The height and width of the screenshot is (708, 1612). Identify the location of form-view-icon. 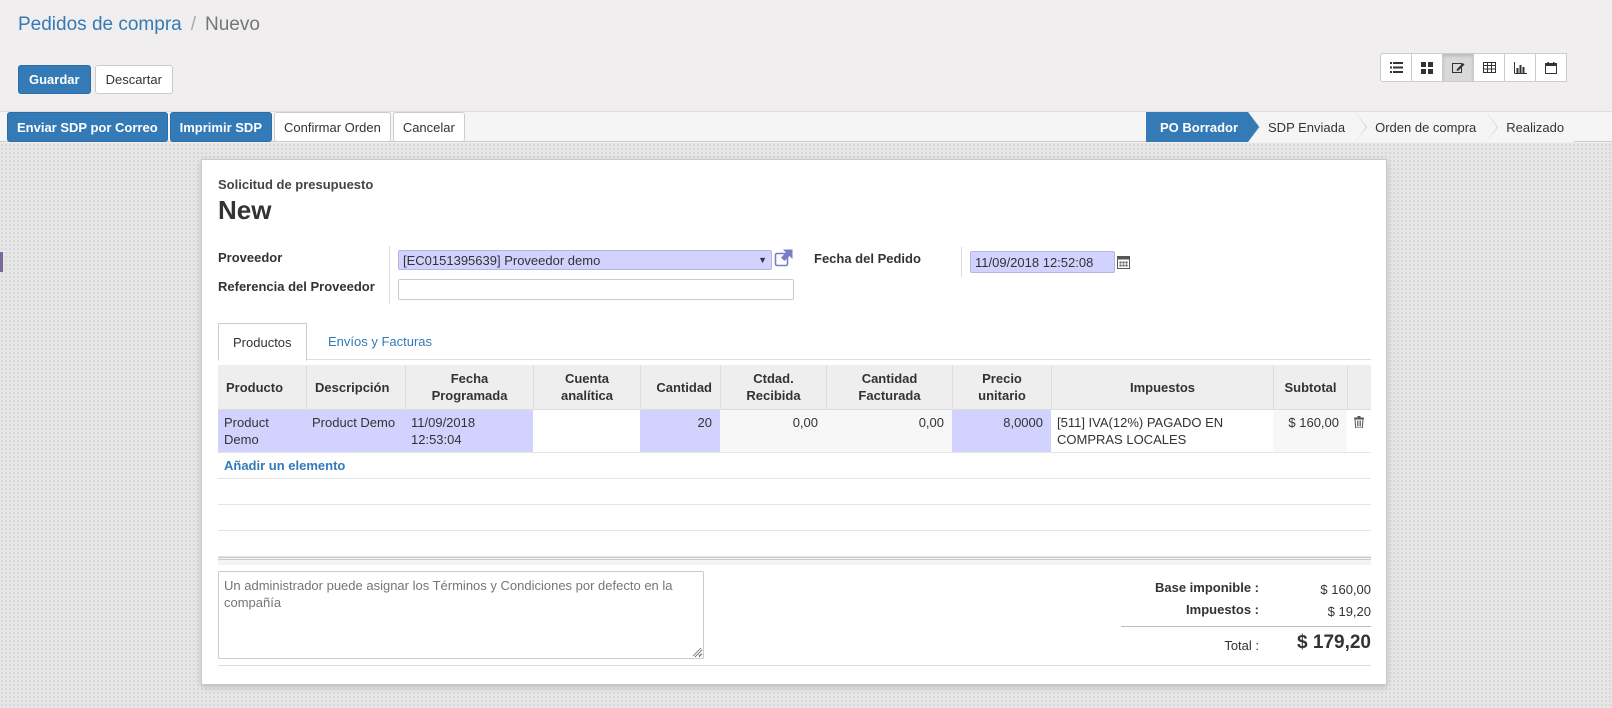
(1457, 68).